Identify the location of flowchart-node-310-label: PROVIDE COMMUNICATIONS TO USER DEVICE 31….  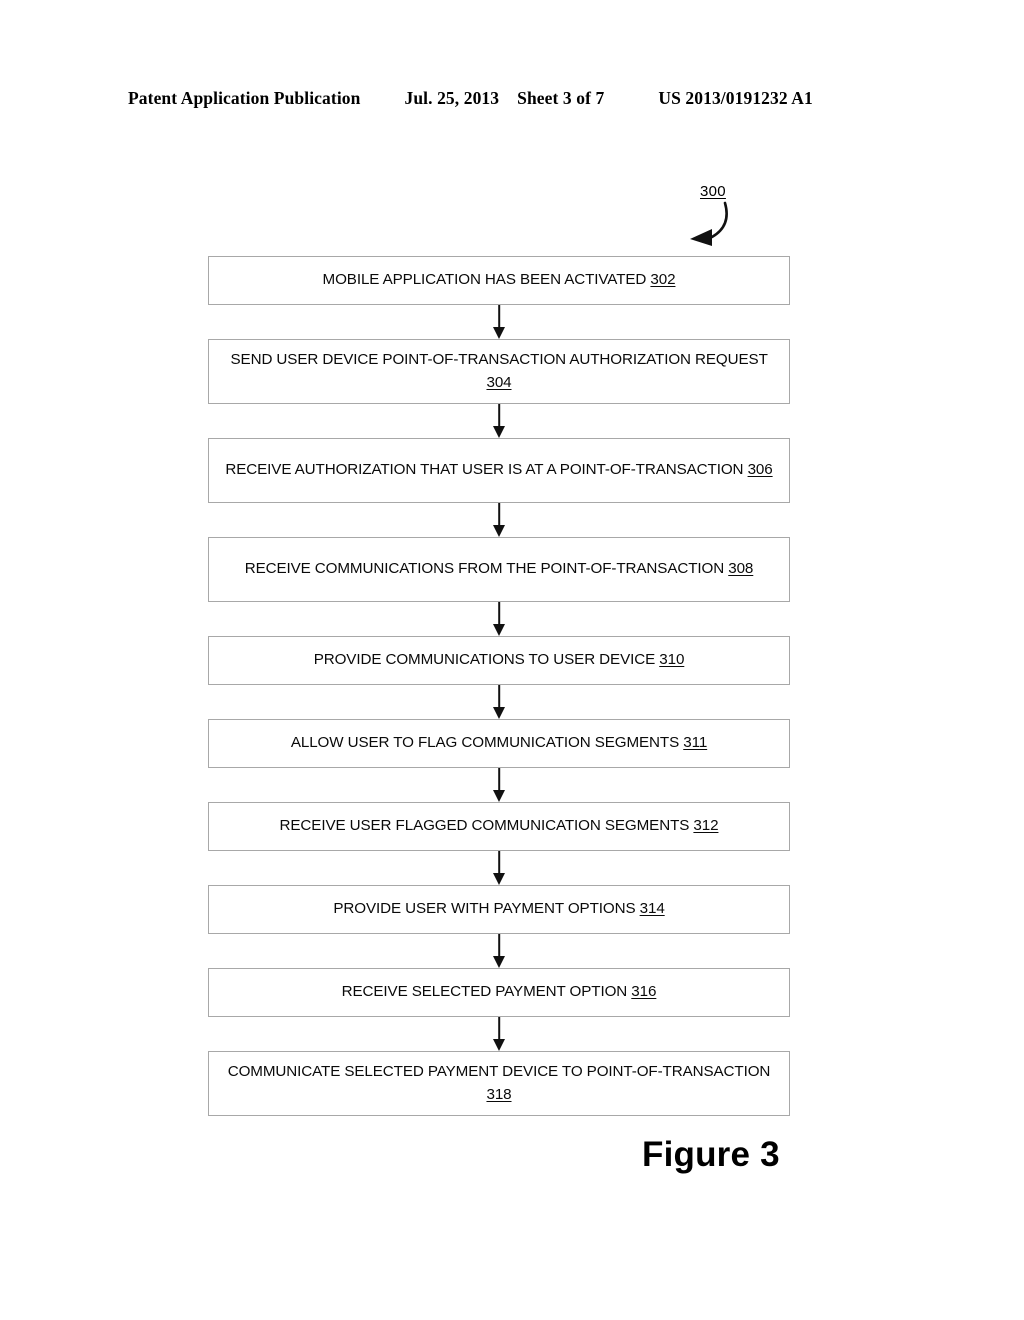
(499, 660).